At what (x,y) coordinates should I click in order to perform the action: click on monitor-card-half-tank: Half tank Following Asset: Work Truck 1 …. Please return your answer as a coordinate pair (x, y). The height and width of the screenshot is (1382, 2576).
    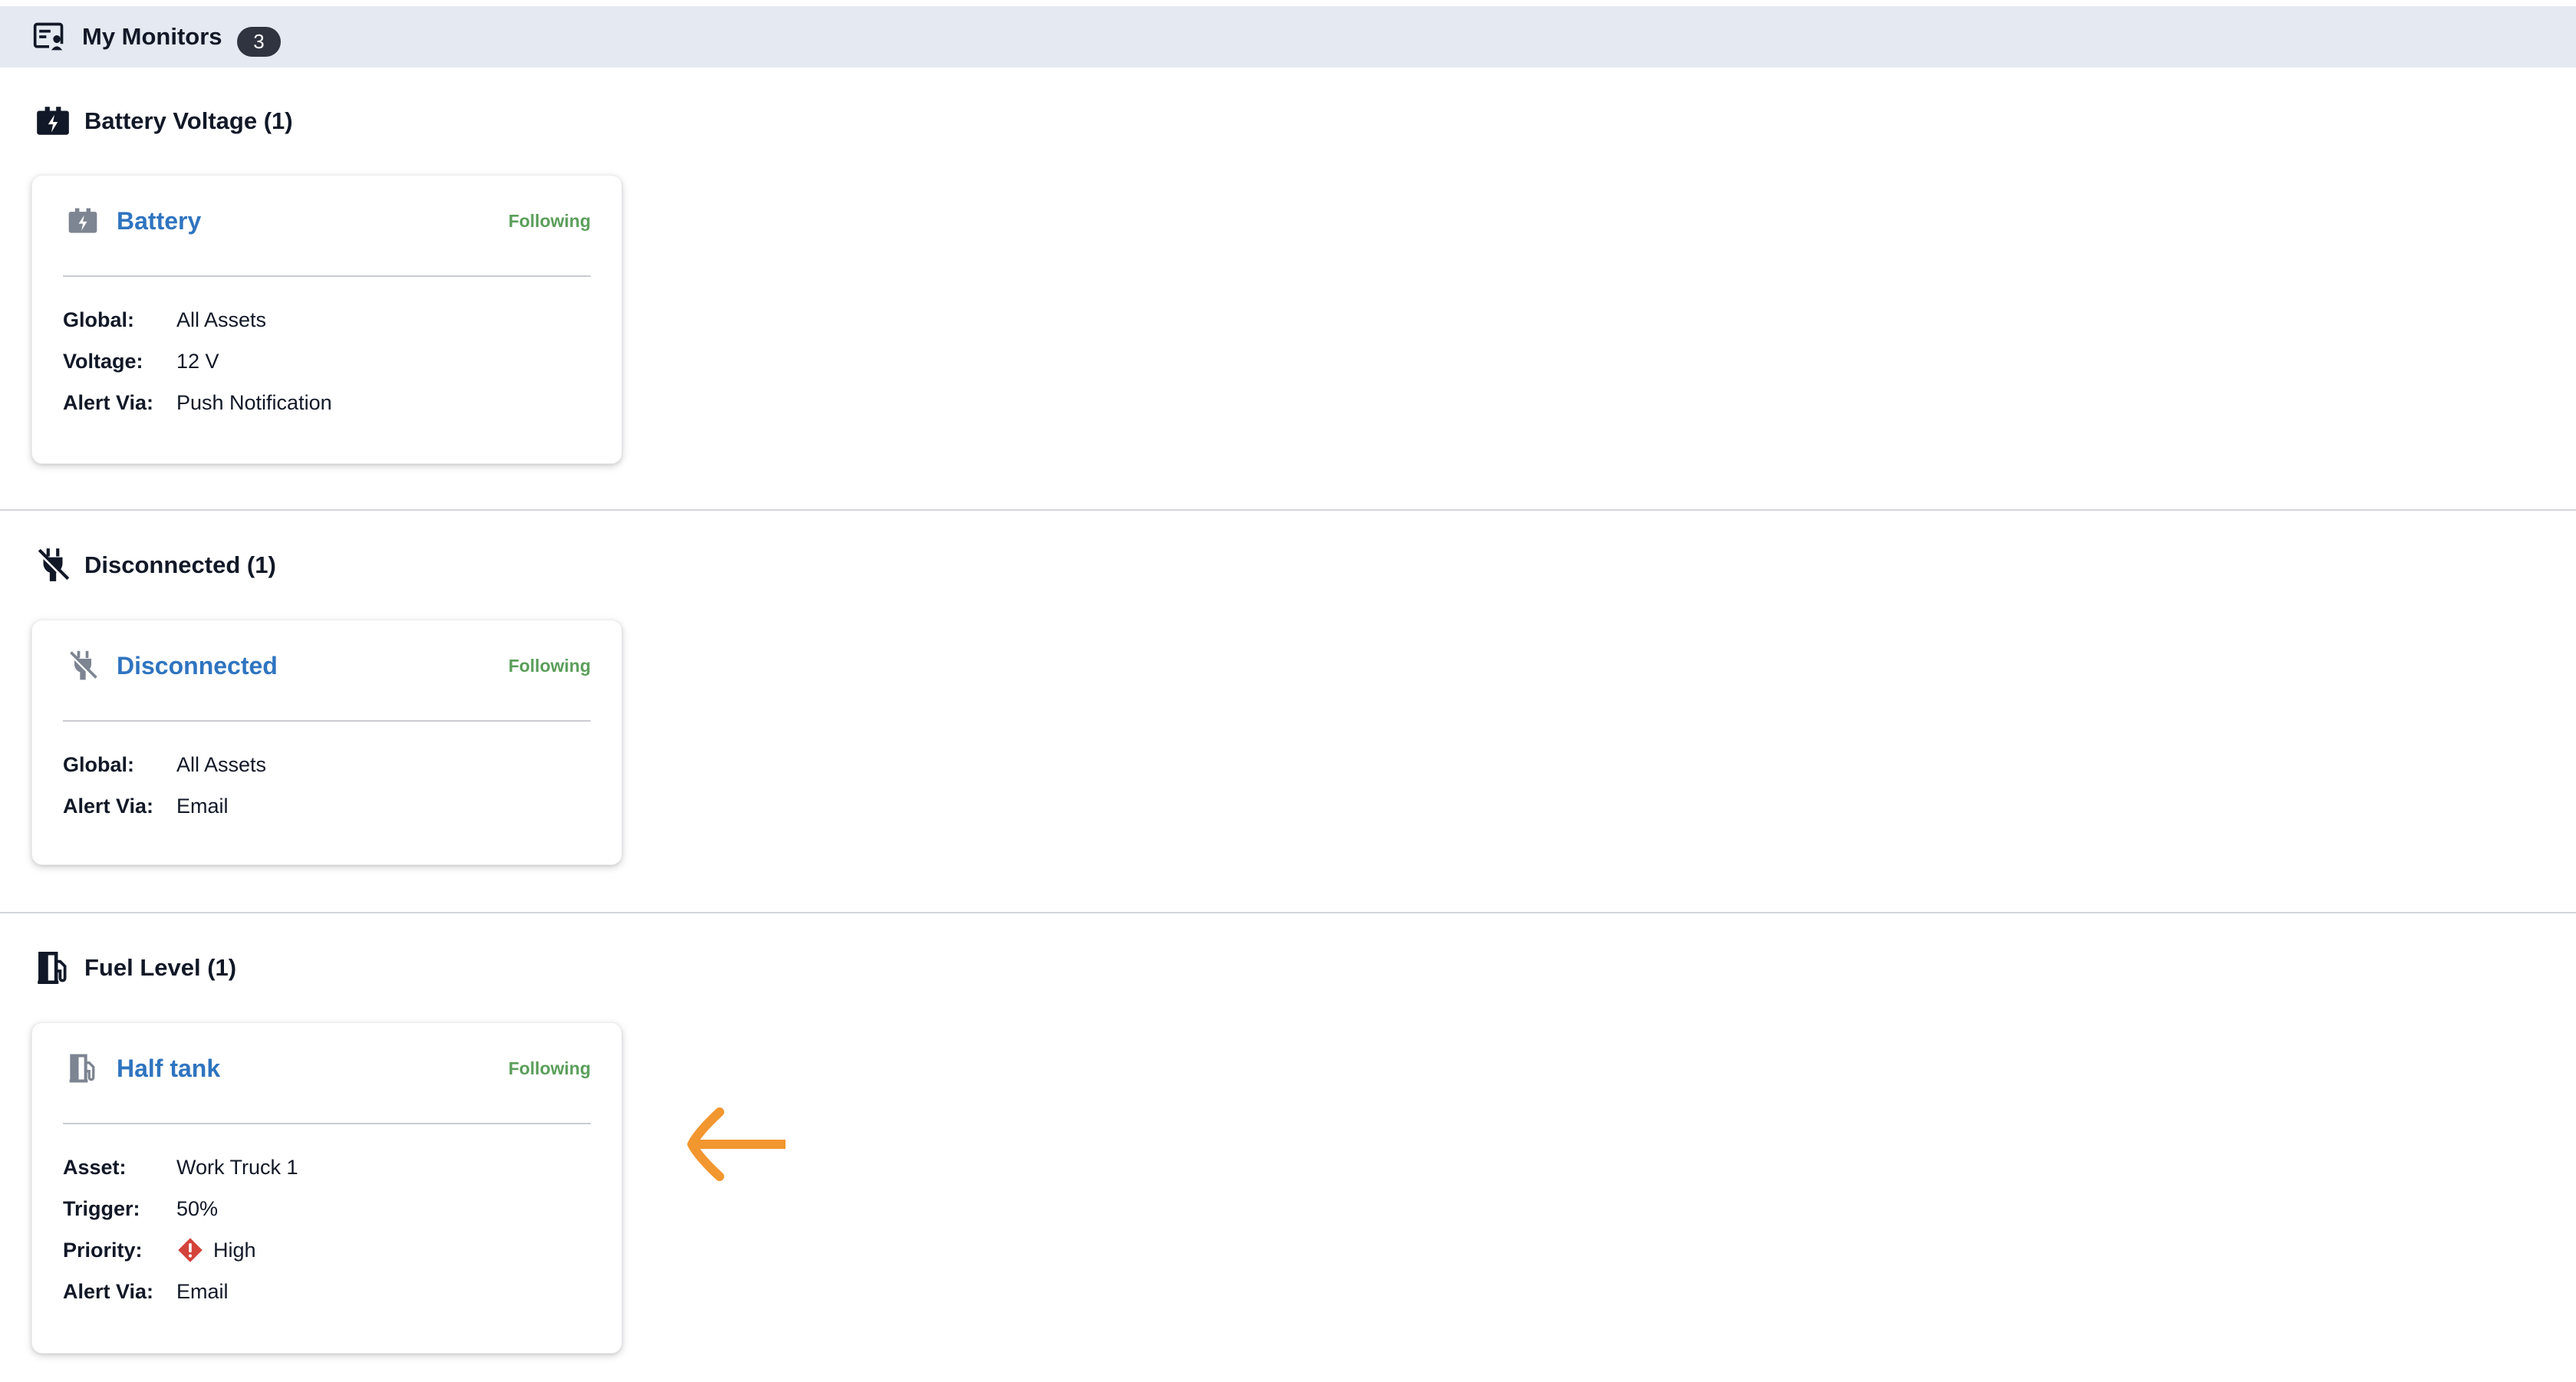
    Looking at the image, I should click on (326, 1188).